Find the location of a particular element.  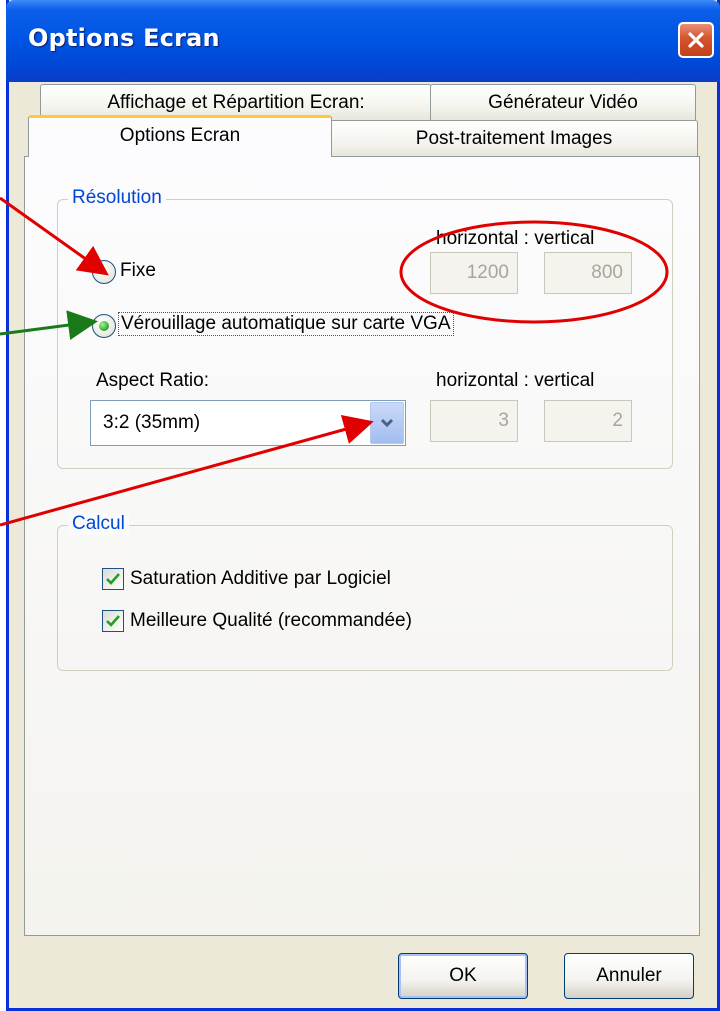

fixed-radio is located at coordinates (104, 272).